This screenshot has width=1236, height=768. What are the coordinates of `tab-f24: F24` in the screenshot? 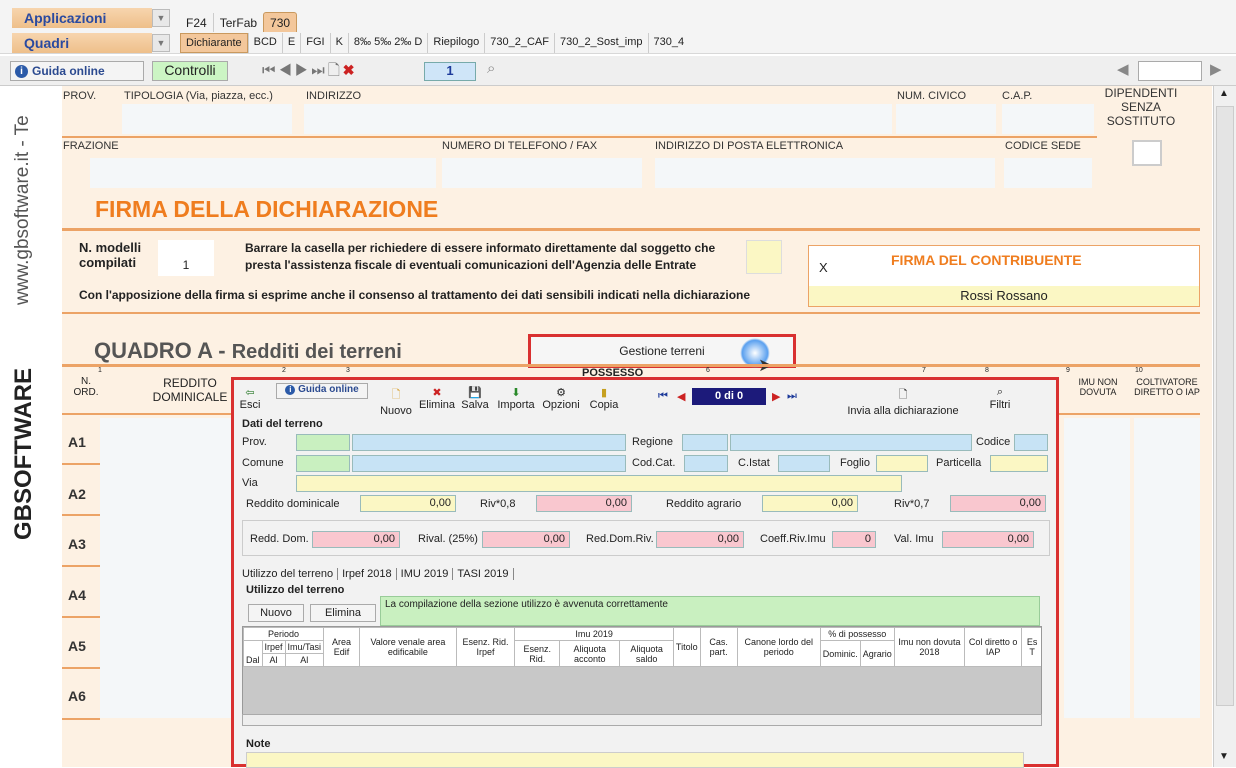 It's located at (196, 23).